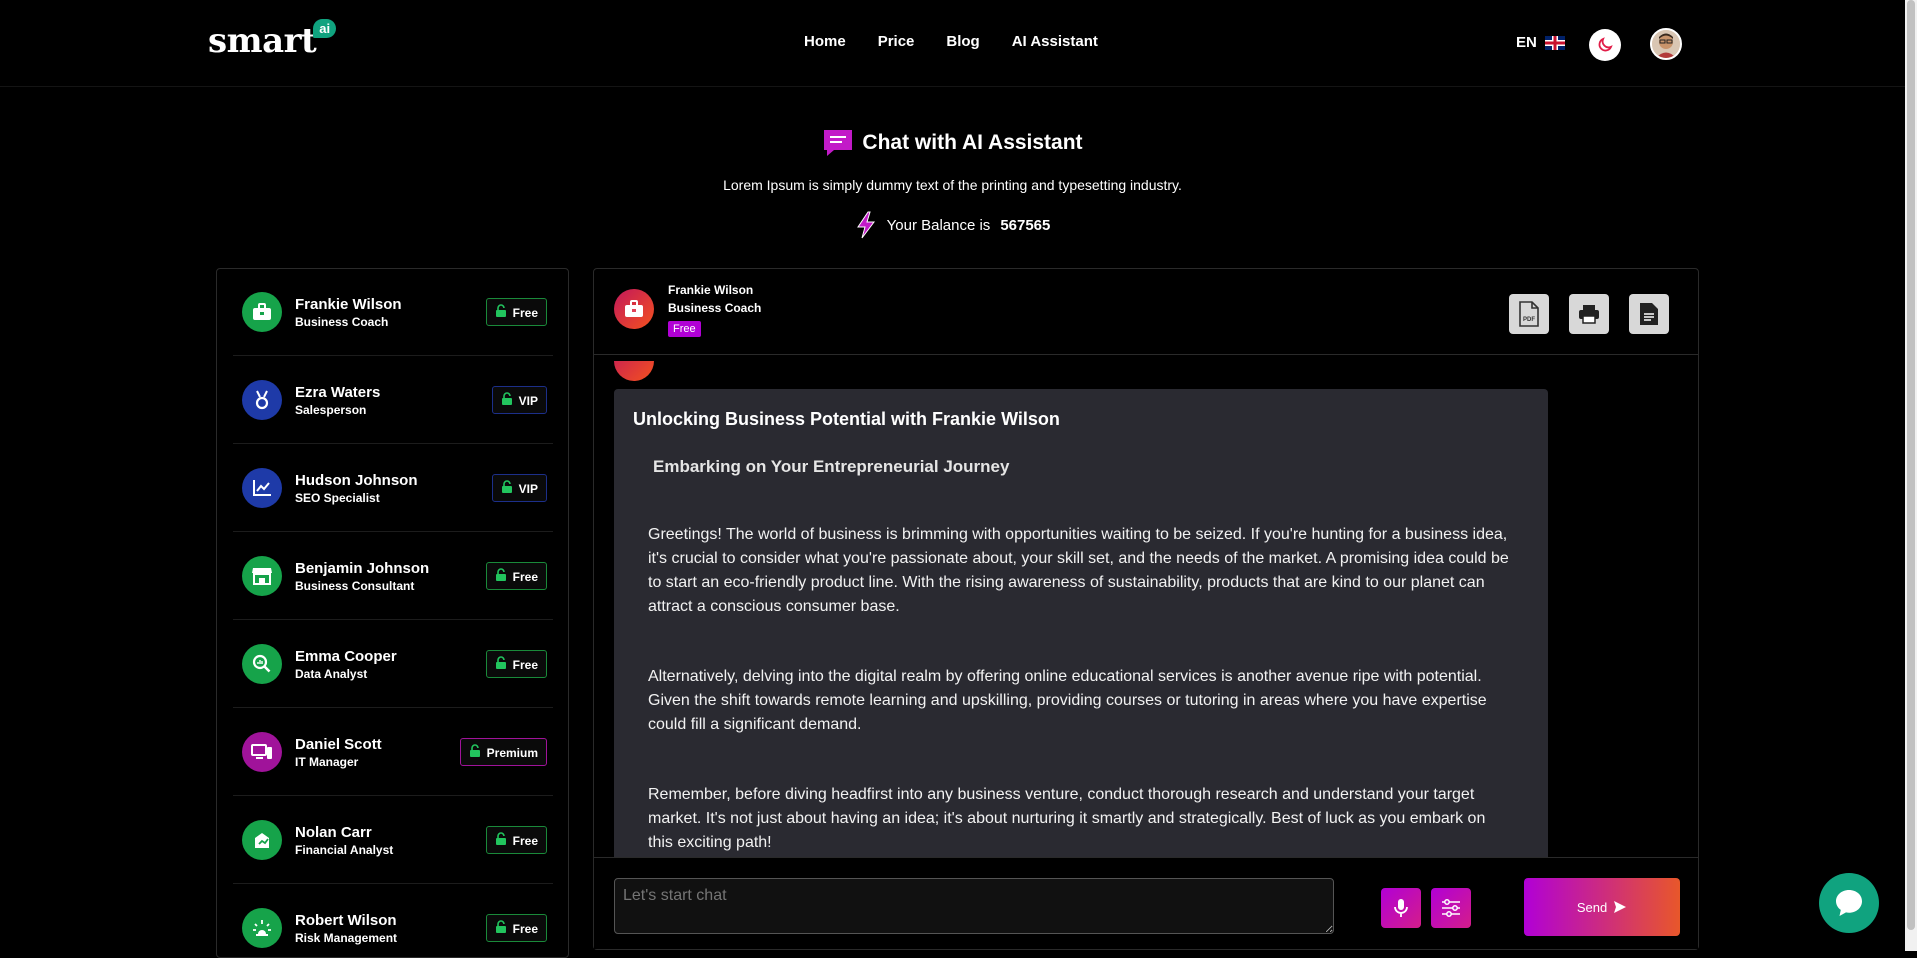 This screenshot has width=1917, height=958. What do you see at coordinates (1911, 465) in the screenshot?
I see `scrollbar-thumb` at bounding box center [1911, 465].